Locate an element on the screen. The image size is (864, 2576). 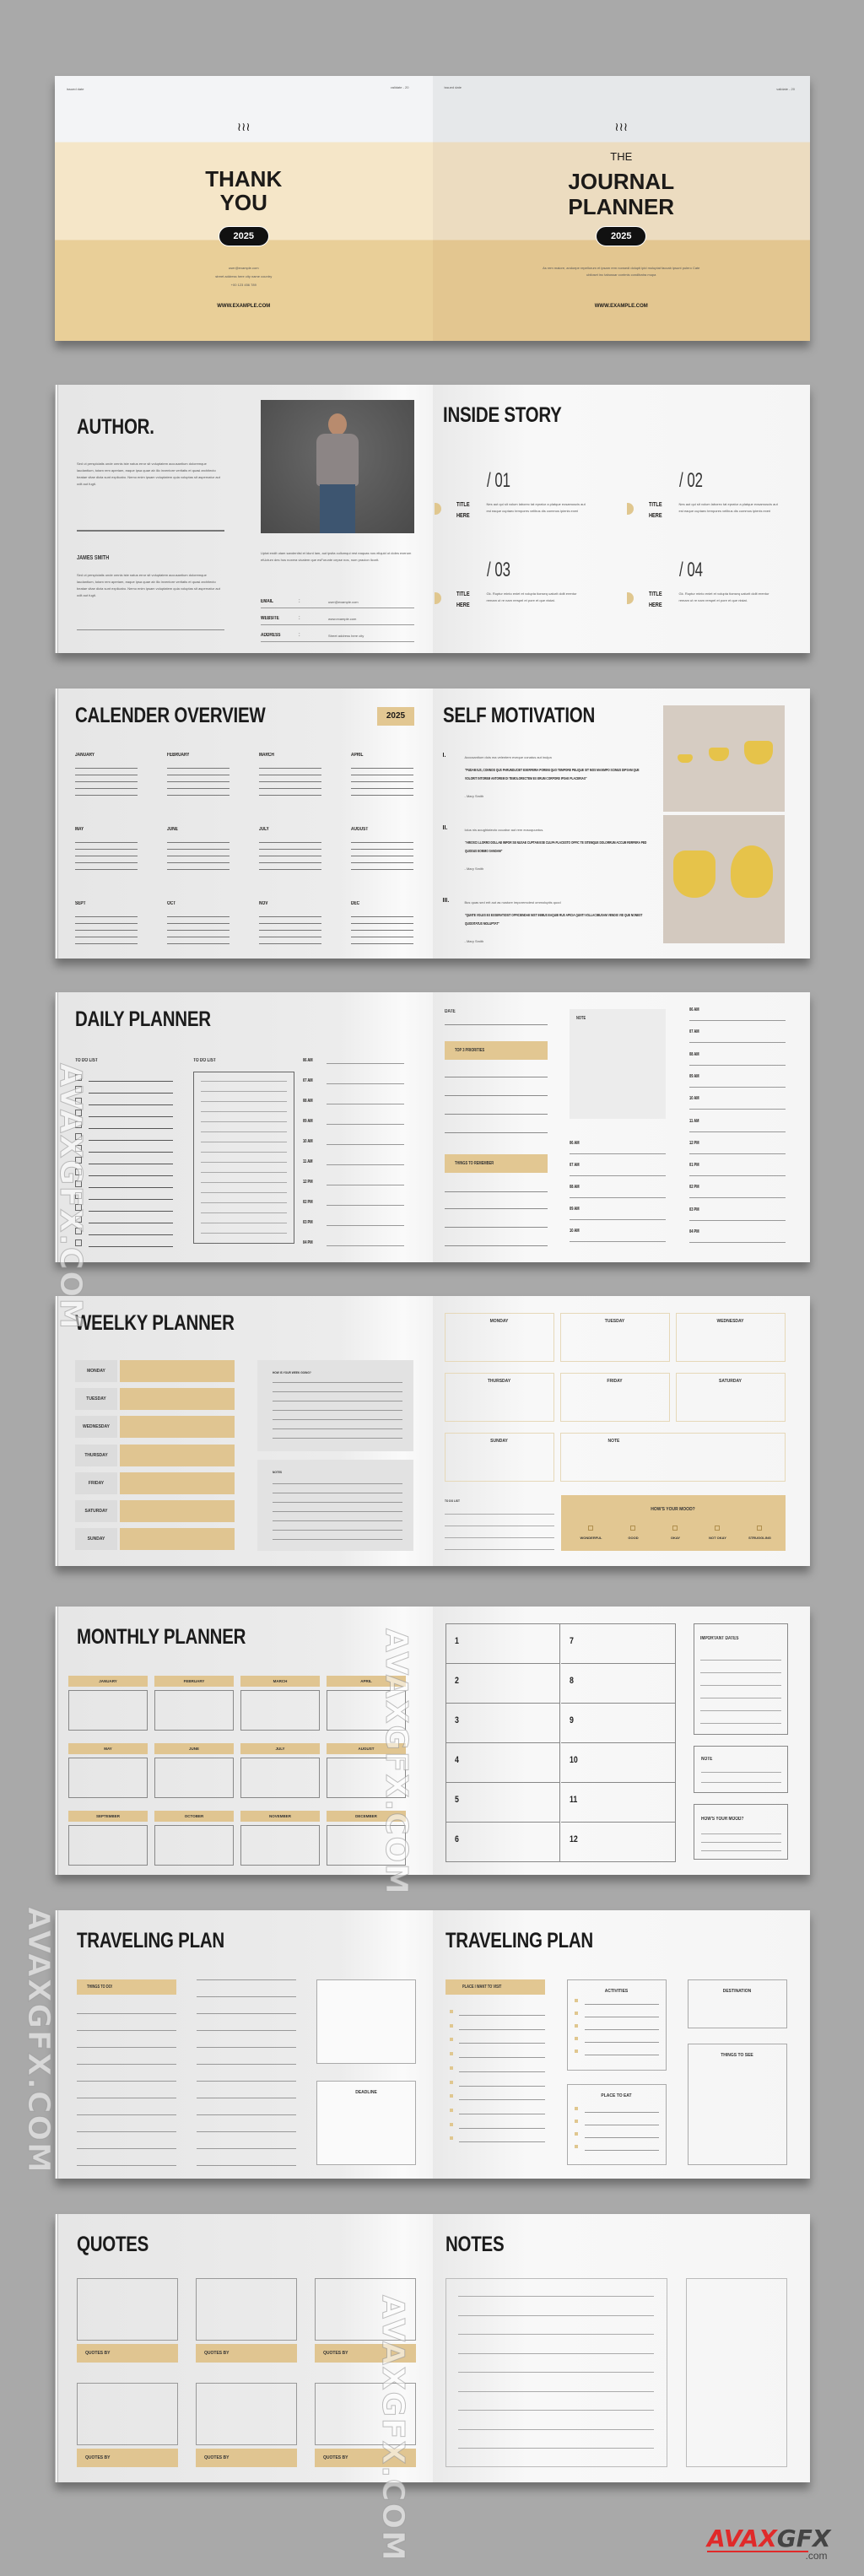
day-number-cell: 8 is located at coordinates (618, 1684).